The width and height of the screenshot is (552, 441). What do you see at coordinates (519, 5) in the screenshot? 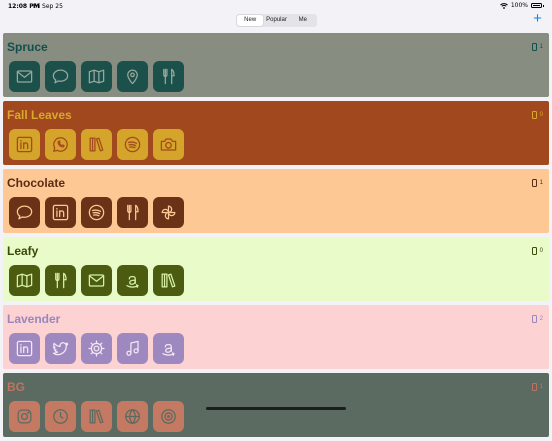
I see `battery-percent: 100%` at bounding box center [519, 5].